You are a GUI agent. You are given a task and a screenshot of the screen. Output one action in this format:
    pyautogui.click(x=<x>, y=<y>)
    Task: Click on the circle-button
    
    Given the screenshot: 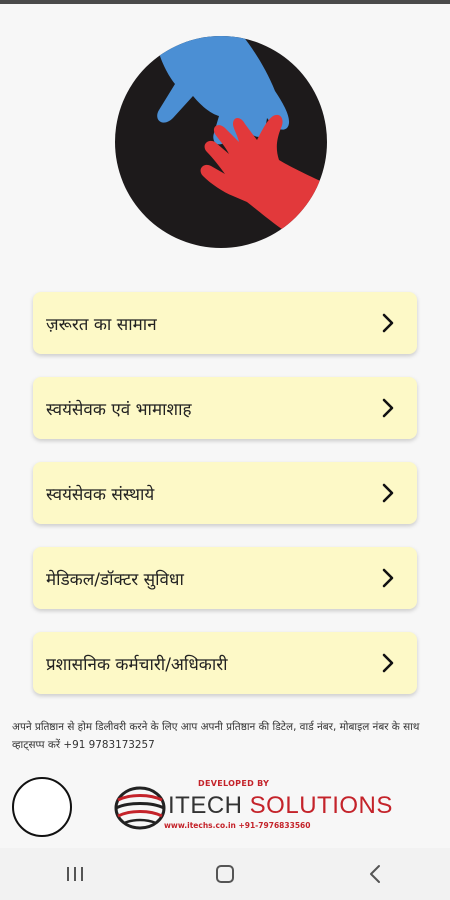 What is the action you would take?
    pyautogui.click(x=42, y=807)
    